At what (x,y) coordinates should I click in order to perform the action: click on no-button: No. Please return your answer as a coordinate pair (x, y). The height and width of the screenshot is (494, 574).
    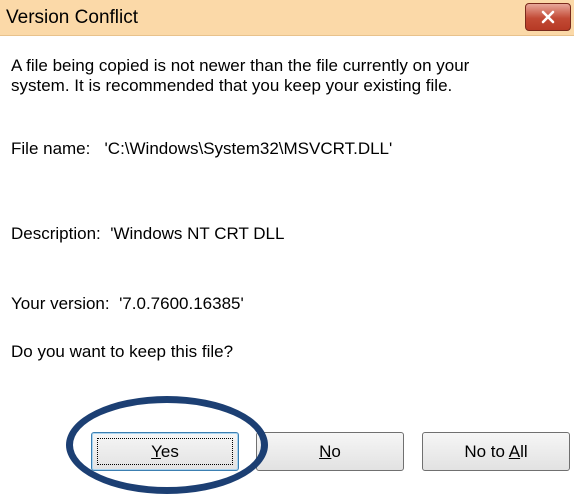
    Looking at the image, I should click on (330, 451).